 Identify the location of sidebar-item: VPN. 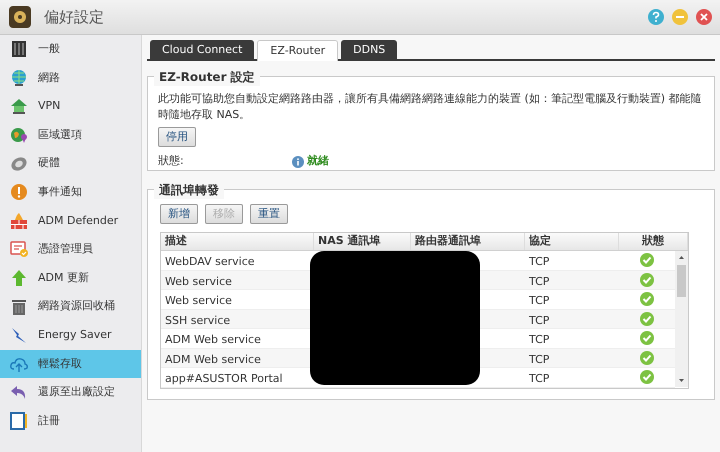
(70, 106).